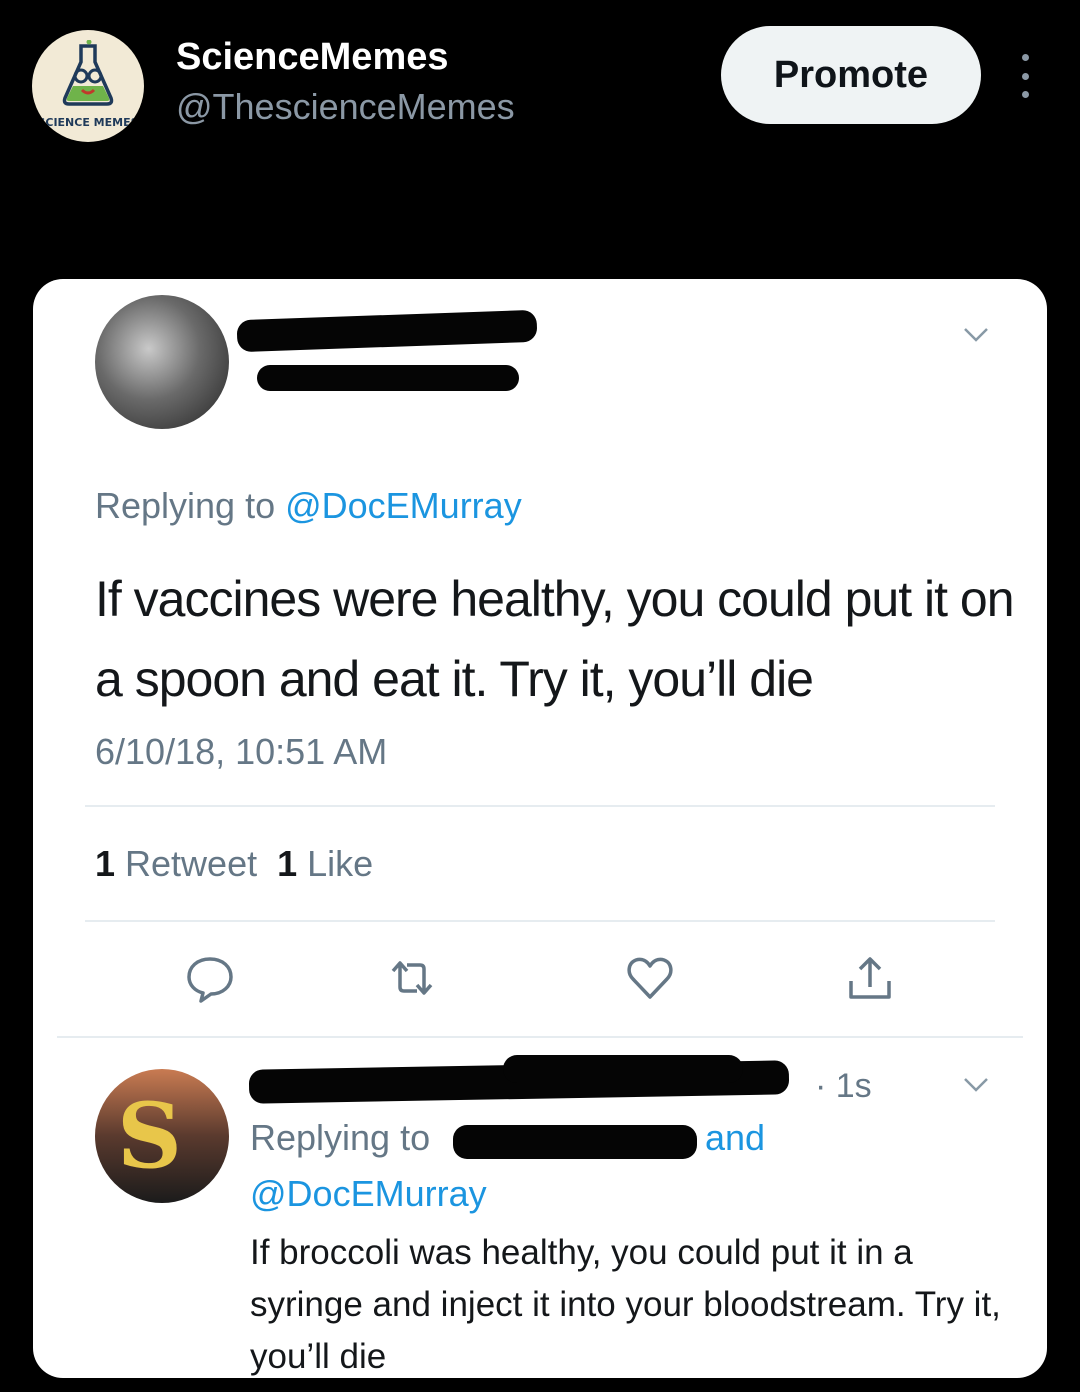 The width and height of the screenshot is (1080, 1392). I want to click on promote-button: Promote, so click(851, 75).